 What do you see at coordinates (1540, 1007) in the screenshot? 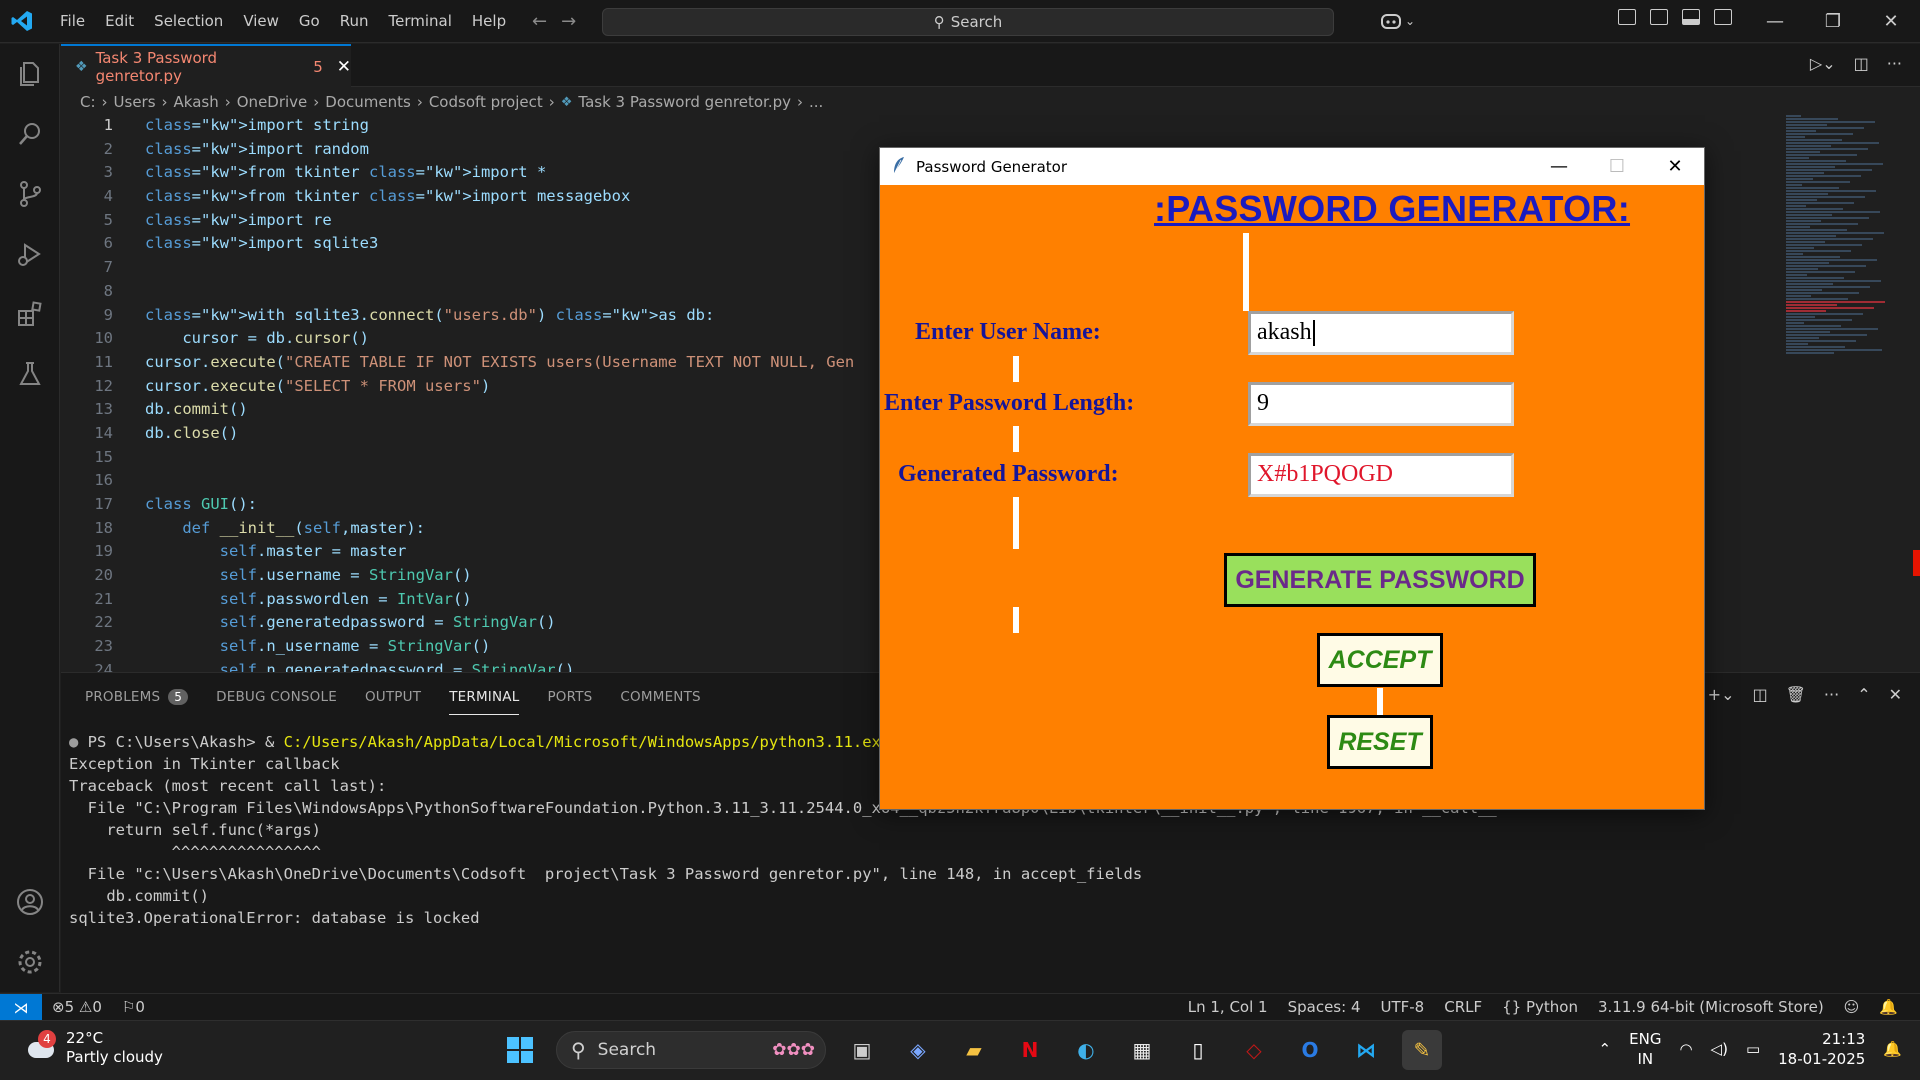
I see `language-mode: {} Python` at bounding box center [1540, 1007].